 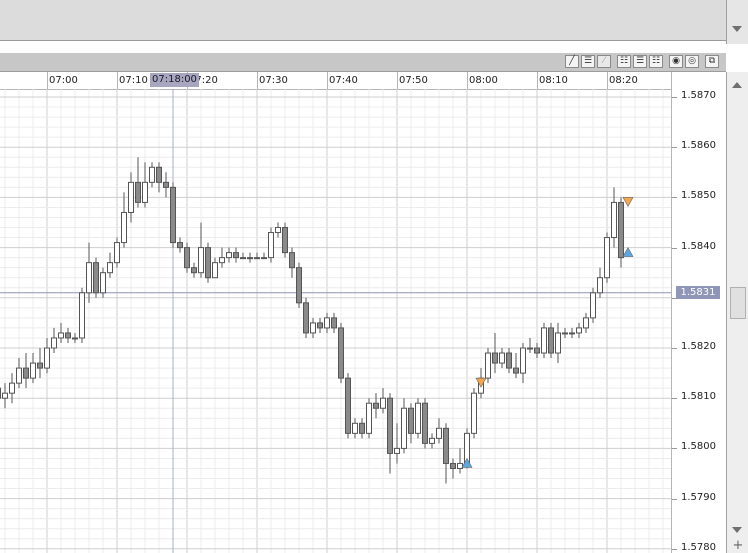 What do you see at coordinates (553, 80) in the screenshot?
I see `time-tick-label: 08:10` at bounding box center [553, 80].